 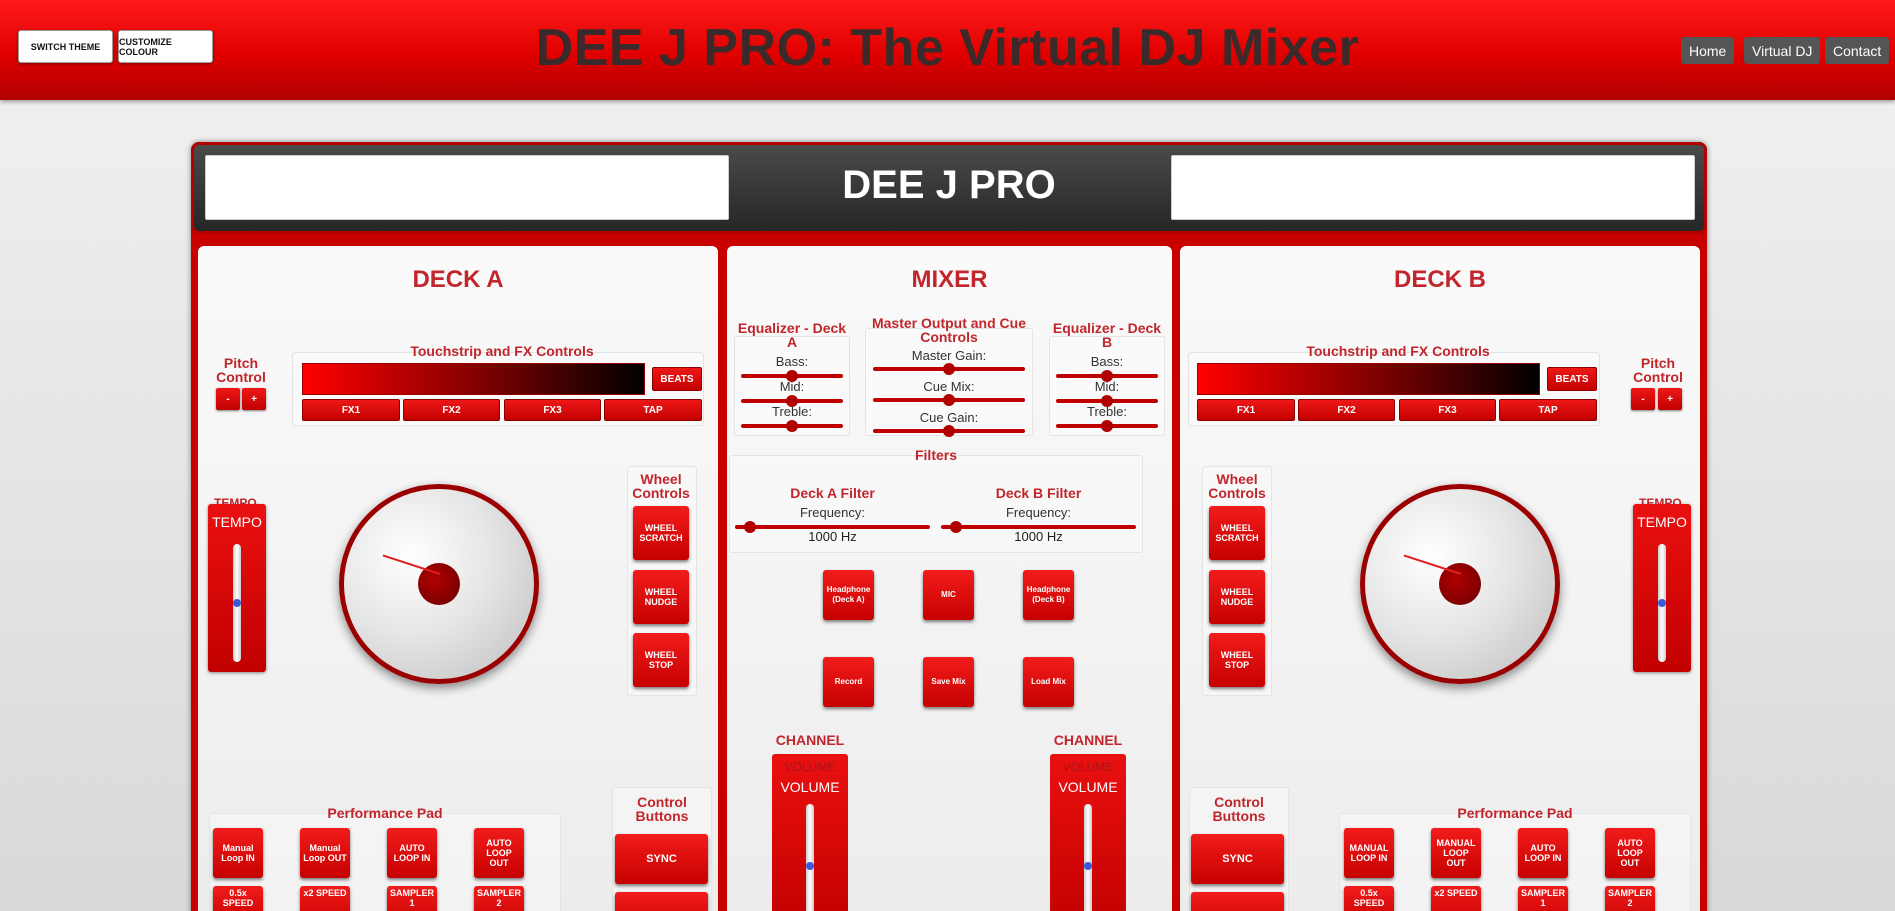 What do you see at coordinates (1237, 859) in the screenshot?
I see `deck-b-sync-button: SYNC` at bounding box center [1237, 859].